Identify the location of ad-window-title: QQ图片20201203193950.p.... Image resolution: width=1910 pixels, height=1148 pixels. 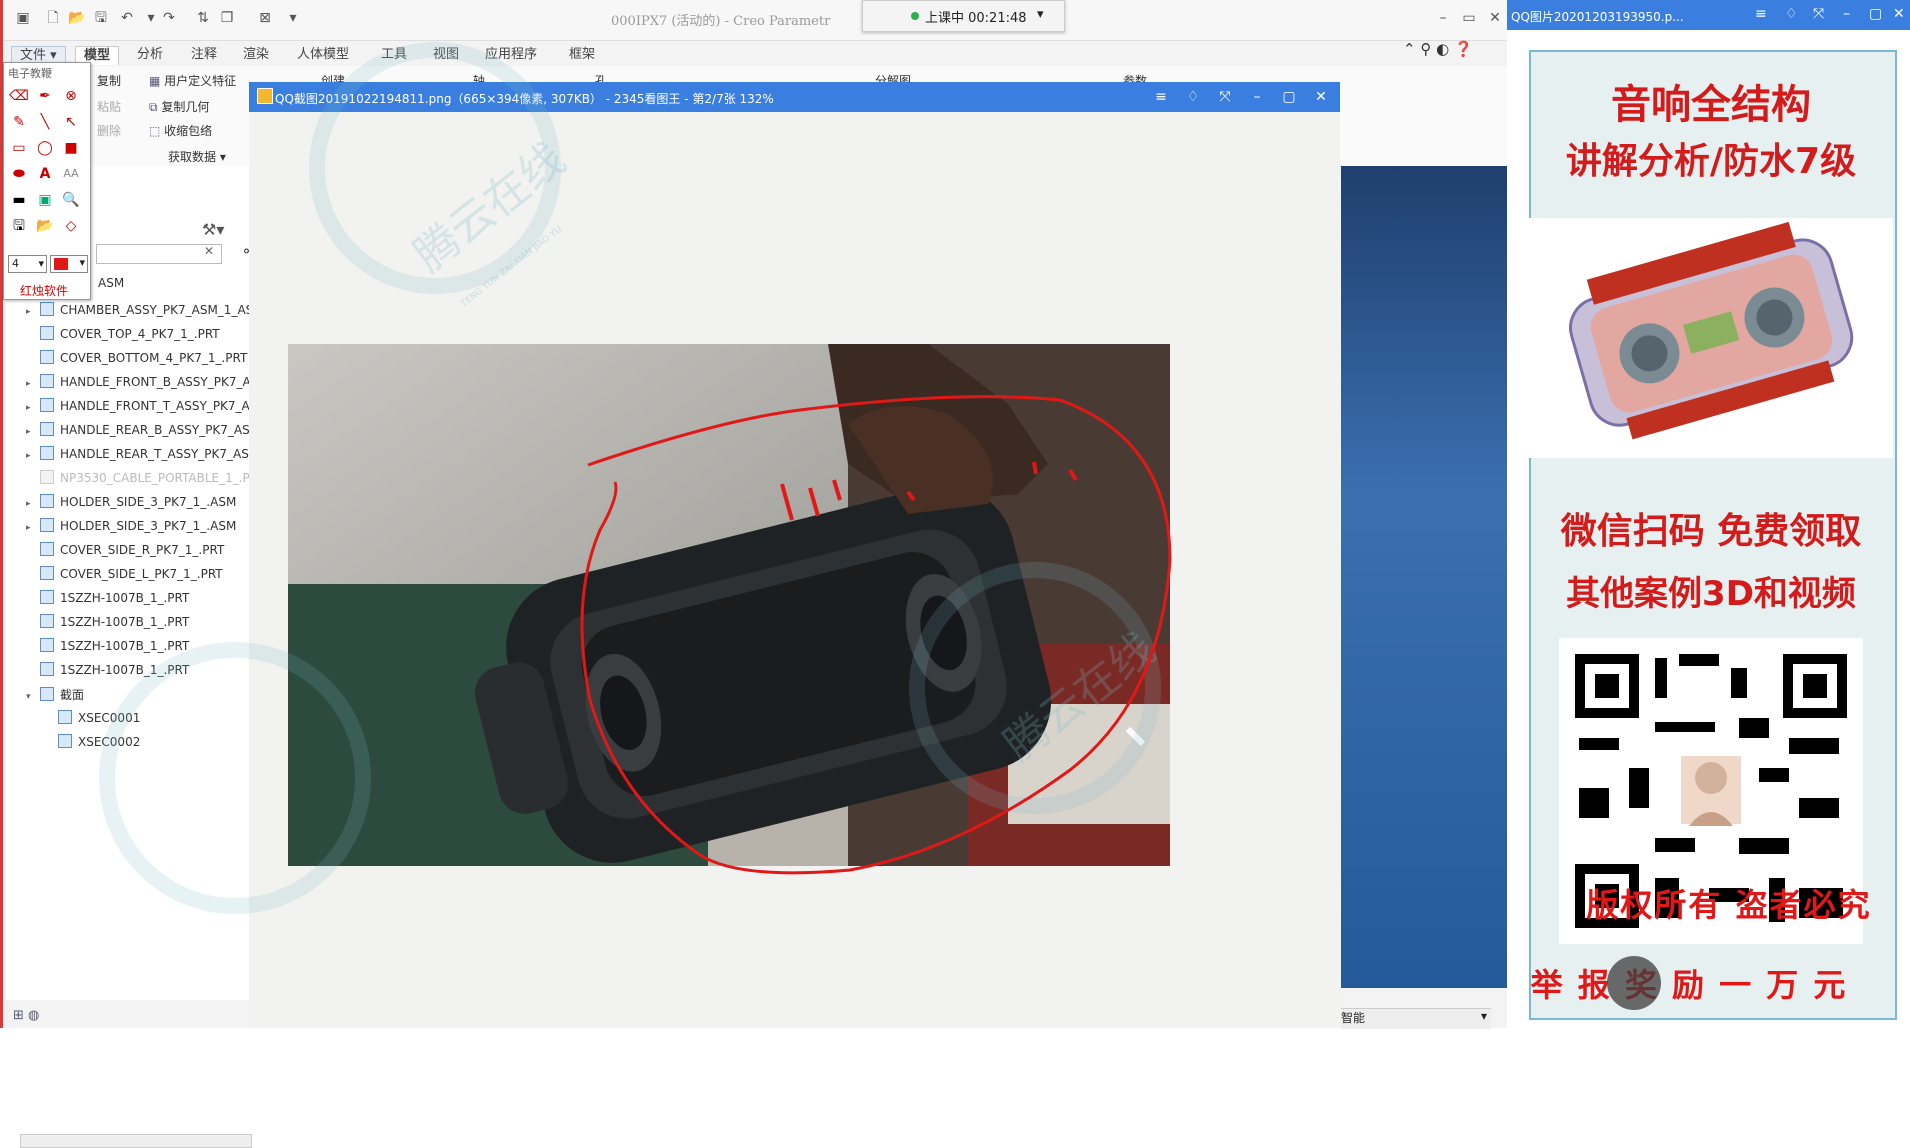
(1597, 17).